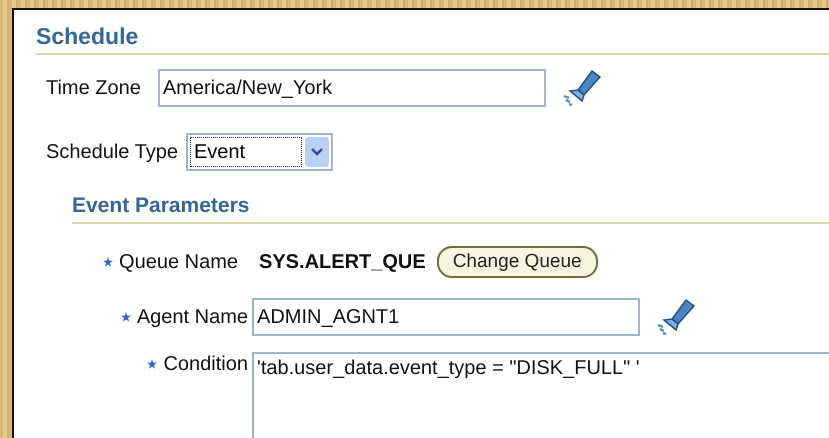 This screenshot has height=438, width=829. Describe the element at coordinates (446, 317) in the screenshot. I see `agent-name-field: ADMIN_AGNT1` at that location.